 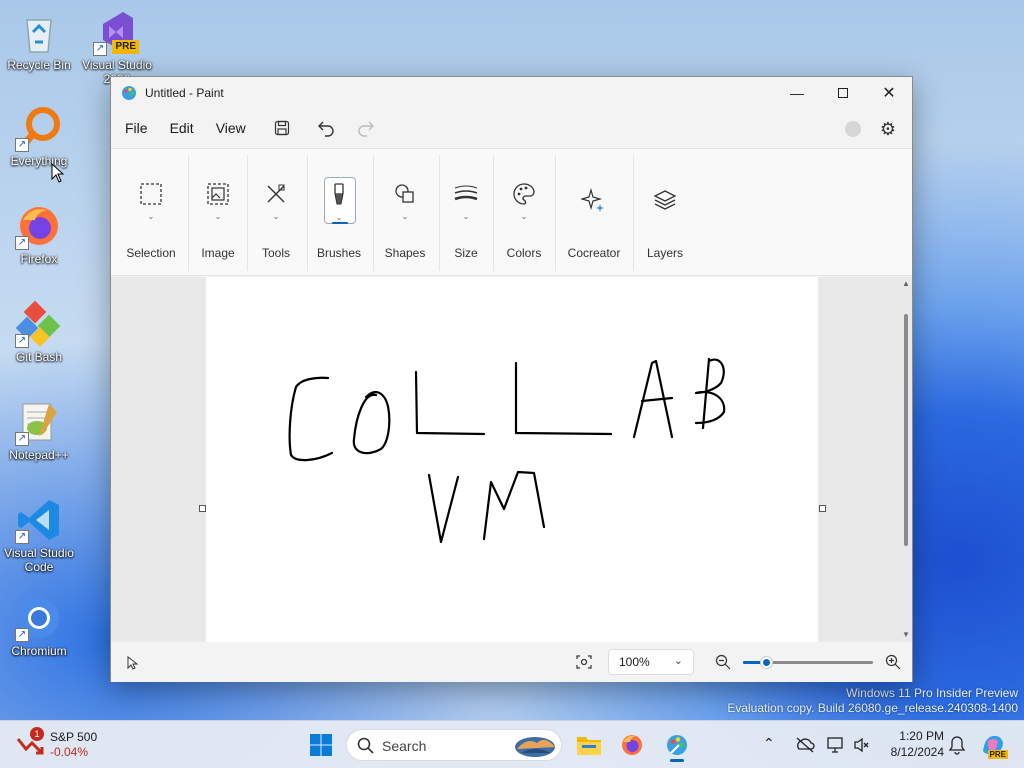 I want to click on ribbon-group-shapes: ⌄ Shapes, so click(x=405, y=213).